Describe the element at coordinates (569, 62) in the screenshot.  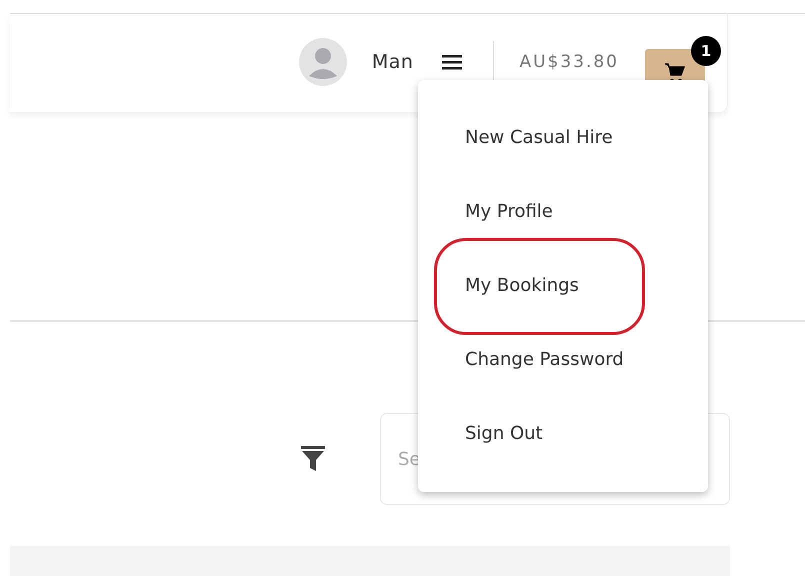
I see `balance-amount: AU$33.80` at that location.